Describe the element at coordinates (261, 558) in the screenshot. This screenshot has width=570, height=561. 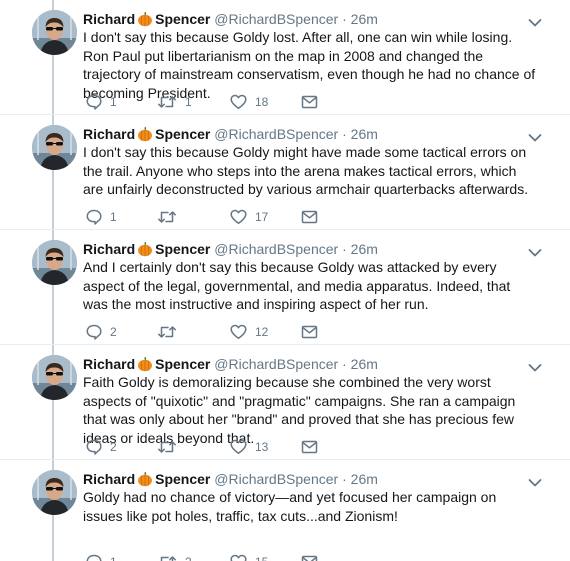
I see `like-count: 15` at that location.